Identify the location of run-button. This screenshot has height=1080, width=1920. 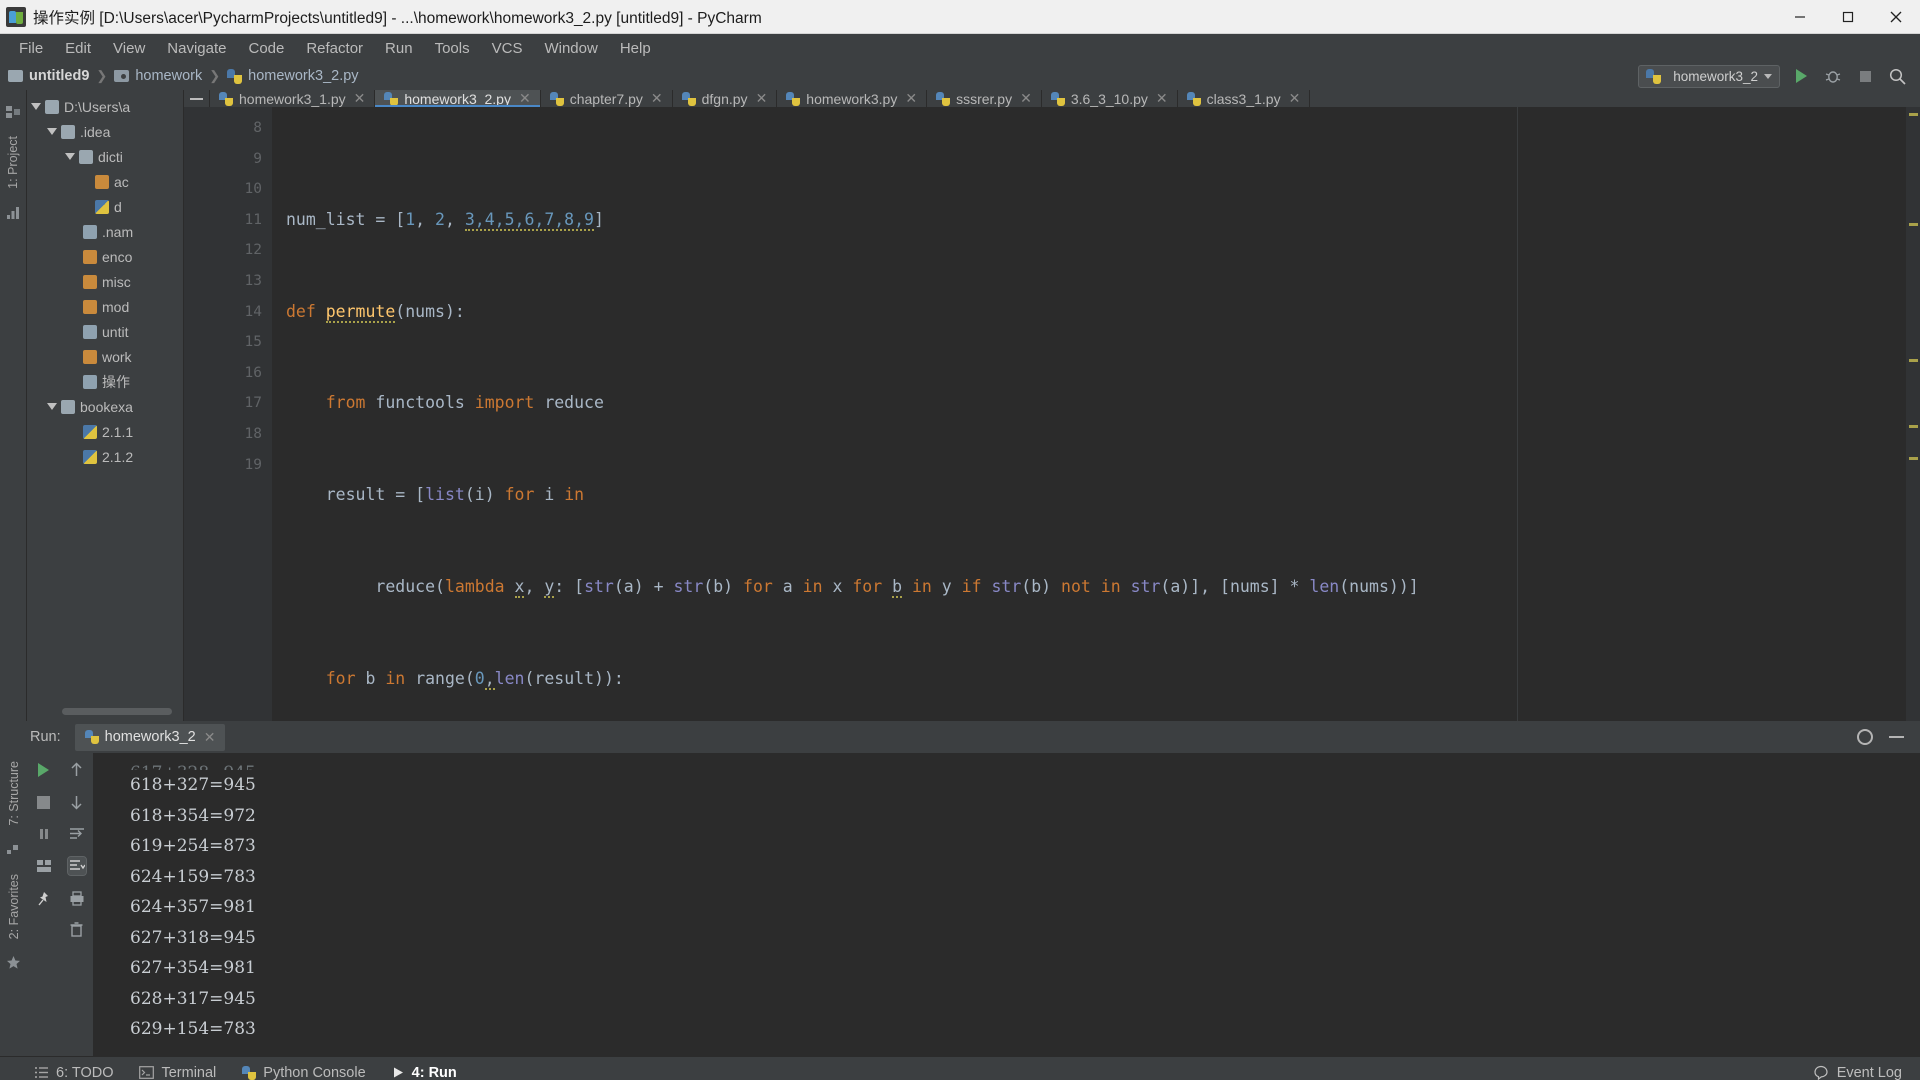
(1801, 76).